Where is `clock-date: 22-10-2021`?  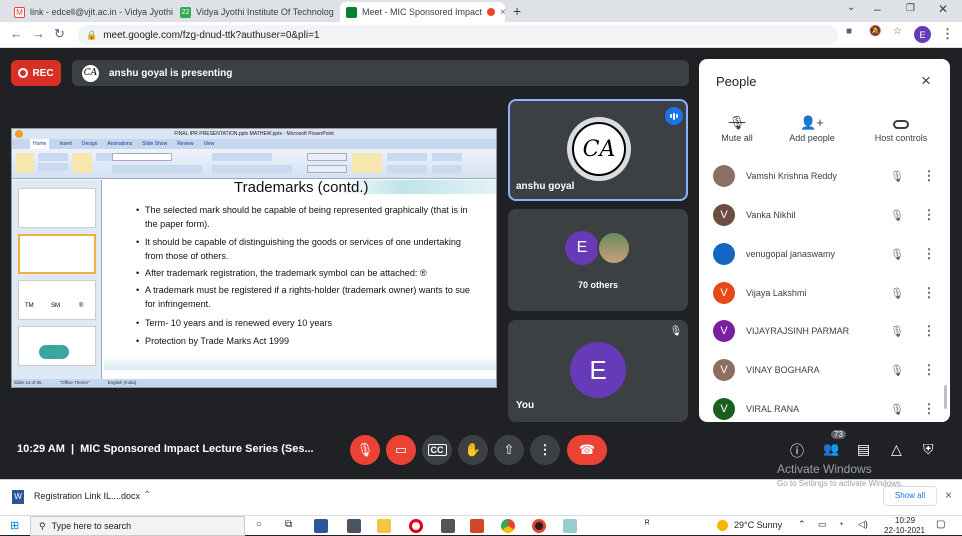 clock-date: 22-10-2021 is located at coordinates (904, 530).